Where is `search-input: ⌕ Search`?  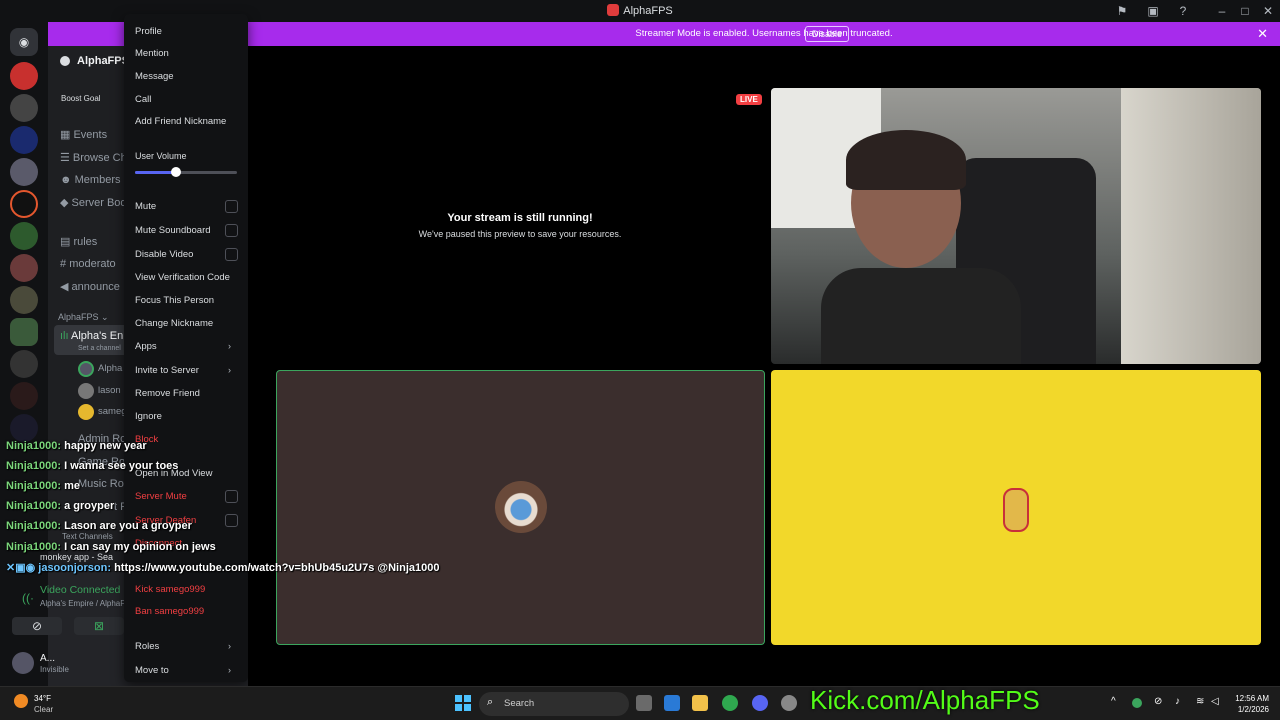 search-input: ⌕ Search is located at coordinates (554, 704).